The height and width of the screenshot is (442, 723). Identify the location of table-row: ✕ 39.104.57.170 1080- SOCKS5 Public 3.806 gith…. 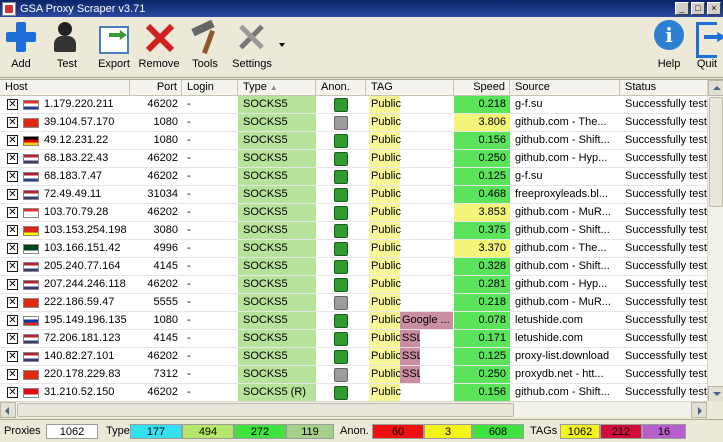
(353, 123).